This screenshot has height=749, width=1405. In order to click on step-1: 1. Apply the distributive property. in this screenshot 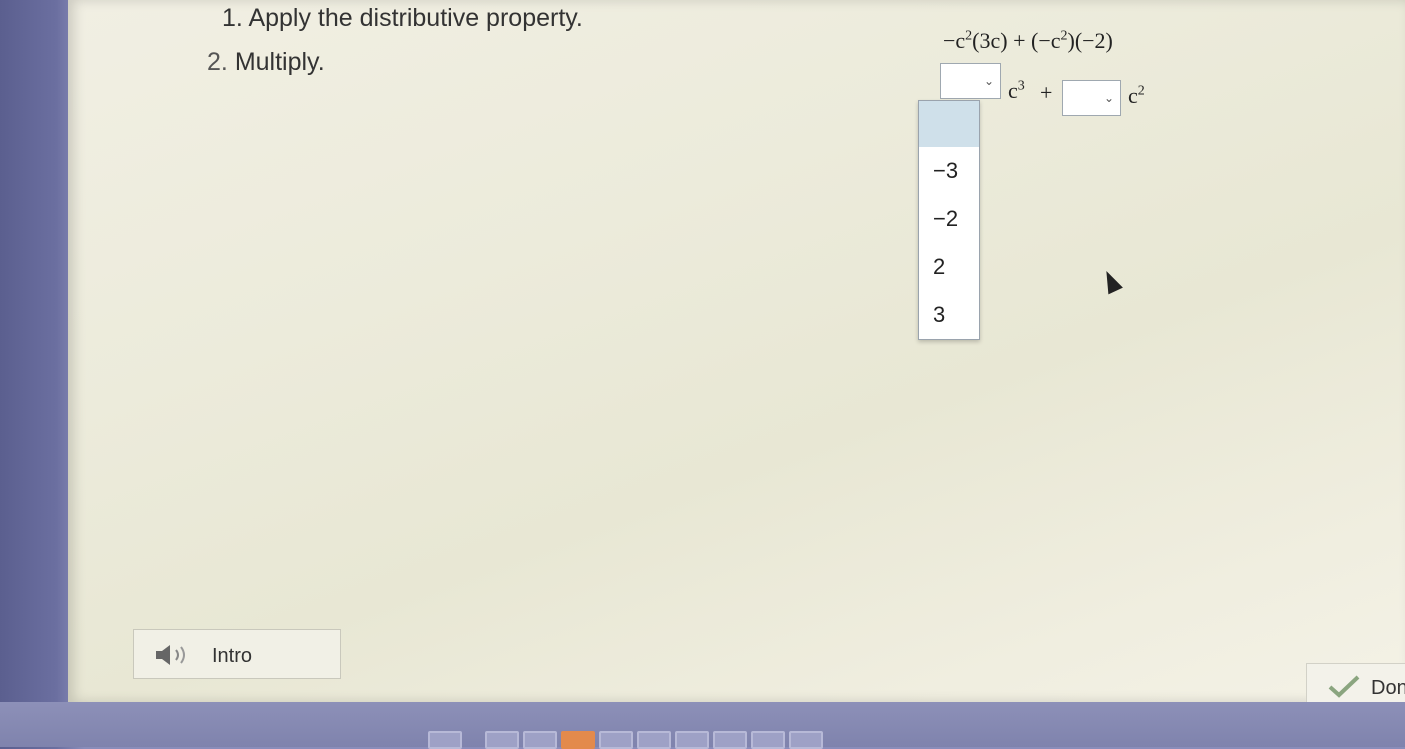, I will do `click(402, 18)`.